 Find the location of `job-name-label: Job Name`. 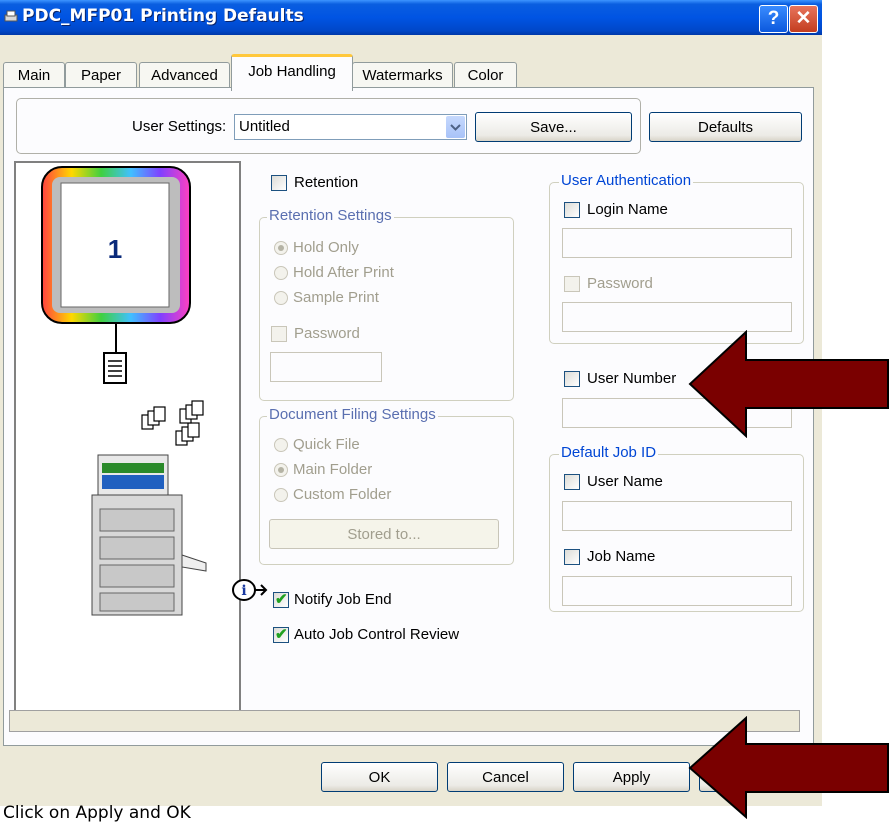

job-name-label: Job Name is located at coordinates (621, 556).